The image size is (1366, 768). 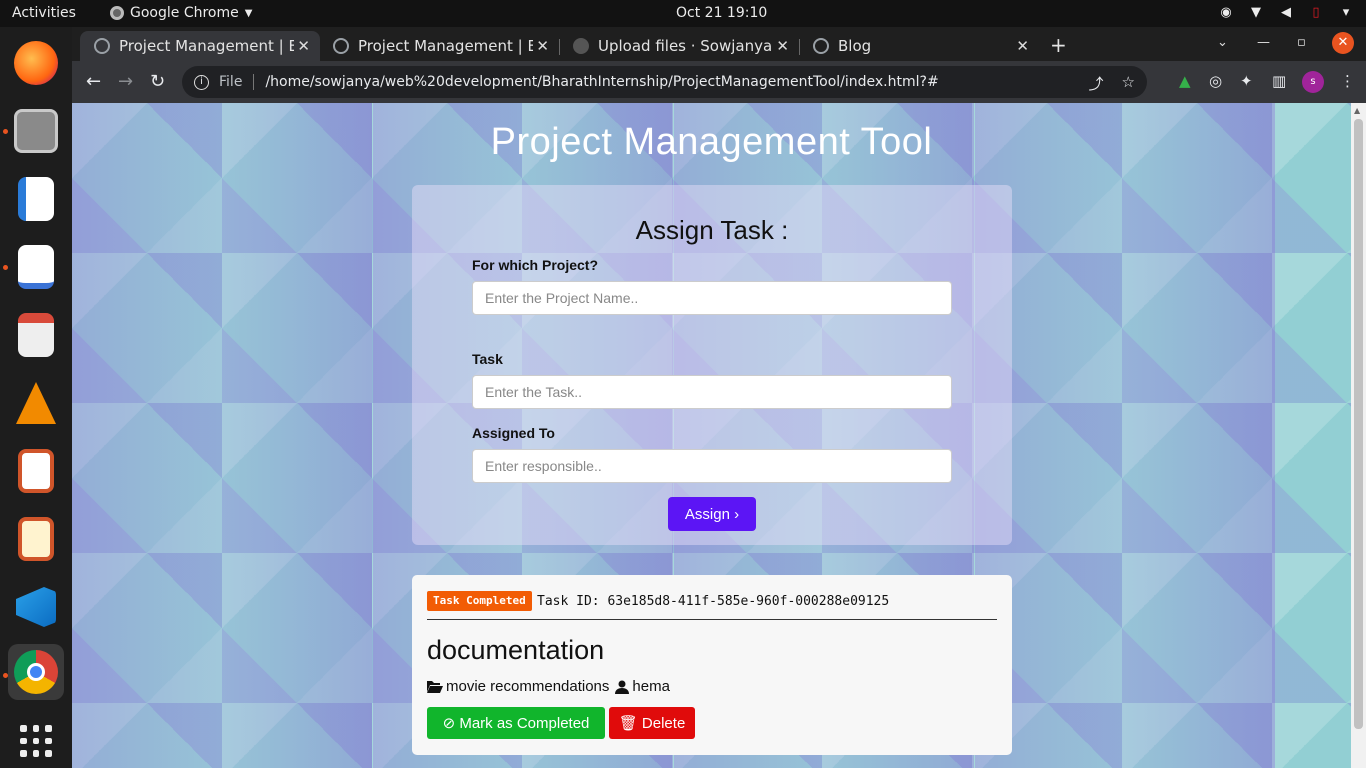 I want to click on maximize-icon: ▫, so click(x=1301, y=42).